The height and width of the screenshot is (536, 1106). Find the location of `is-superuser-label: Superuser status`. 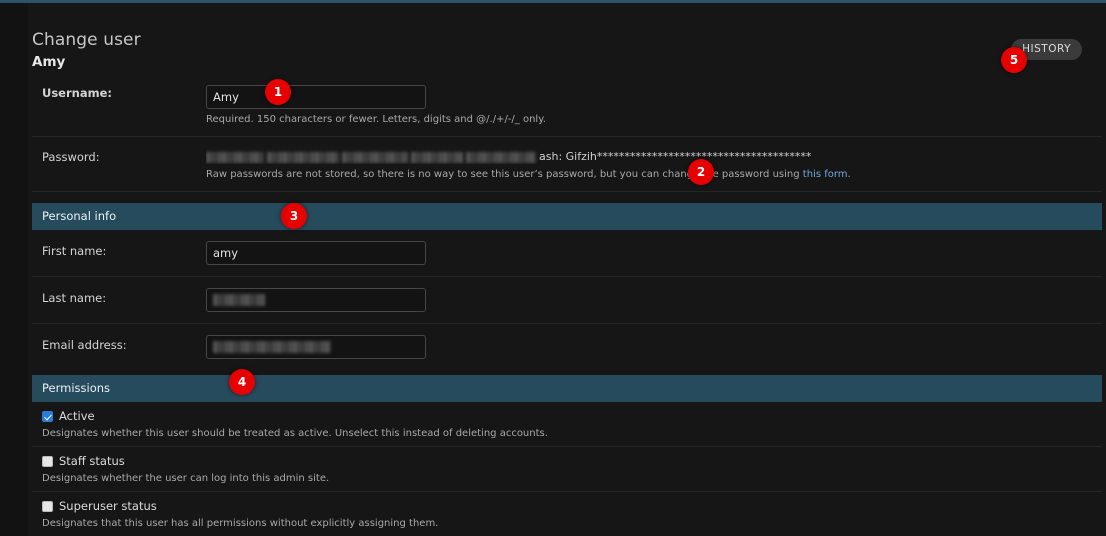

is-superuser-label: Superuser status is located at coordinates (108, 506).